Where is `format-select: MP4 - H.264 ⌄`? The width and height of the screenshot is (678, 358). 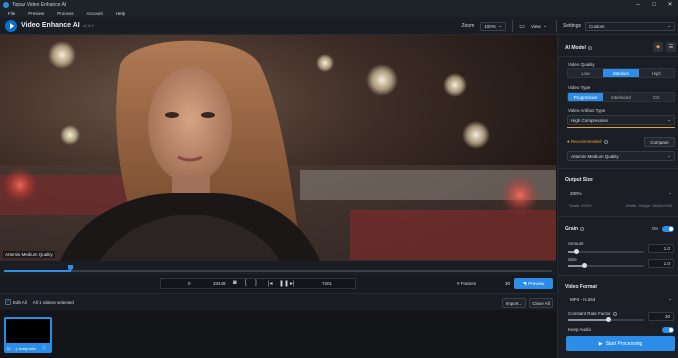 format-select: MP4 - H.264 ⌄ is located at coordinates (621, 299).